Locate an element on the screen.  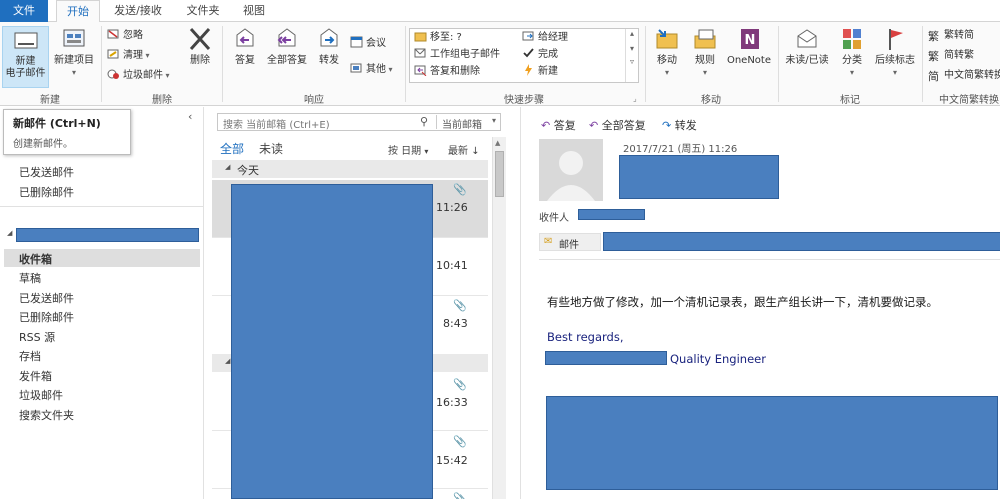
subject-redacted is located at coordinates (801, 241).